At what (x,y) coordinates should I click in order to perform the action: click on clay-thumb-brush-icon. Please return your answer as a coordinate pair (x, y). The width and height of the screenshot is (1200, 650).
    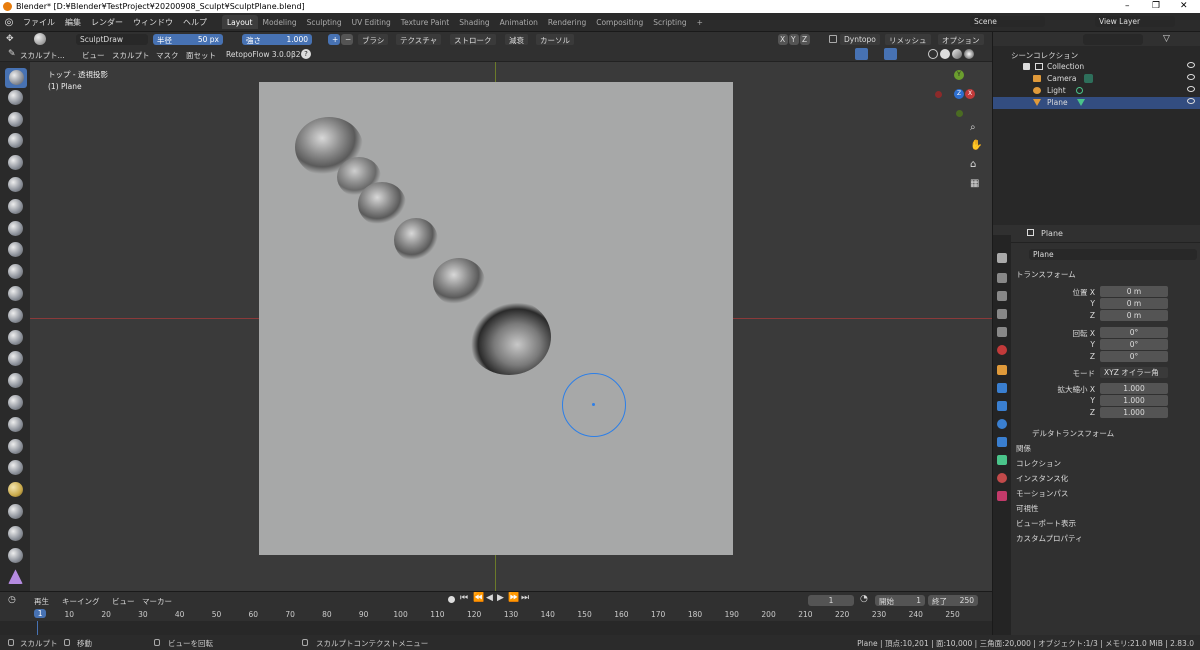
    Looking at the image, I should click on (16, 163).